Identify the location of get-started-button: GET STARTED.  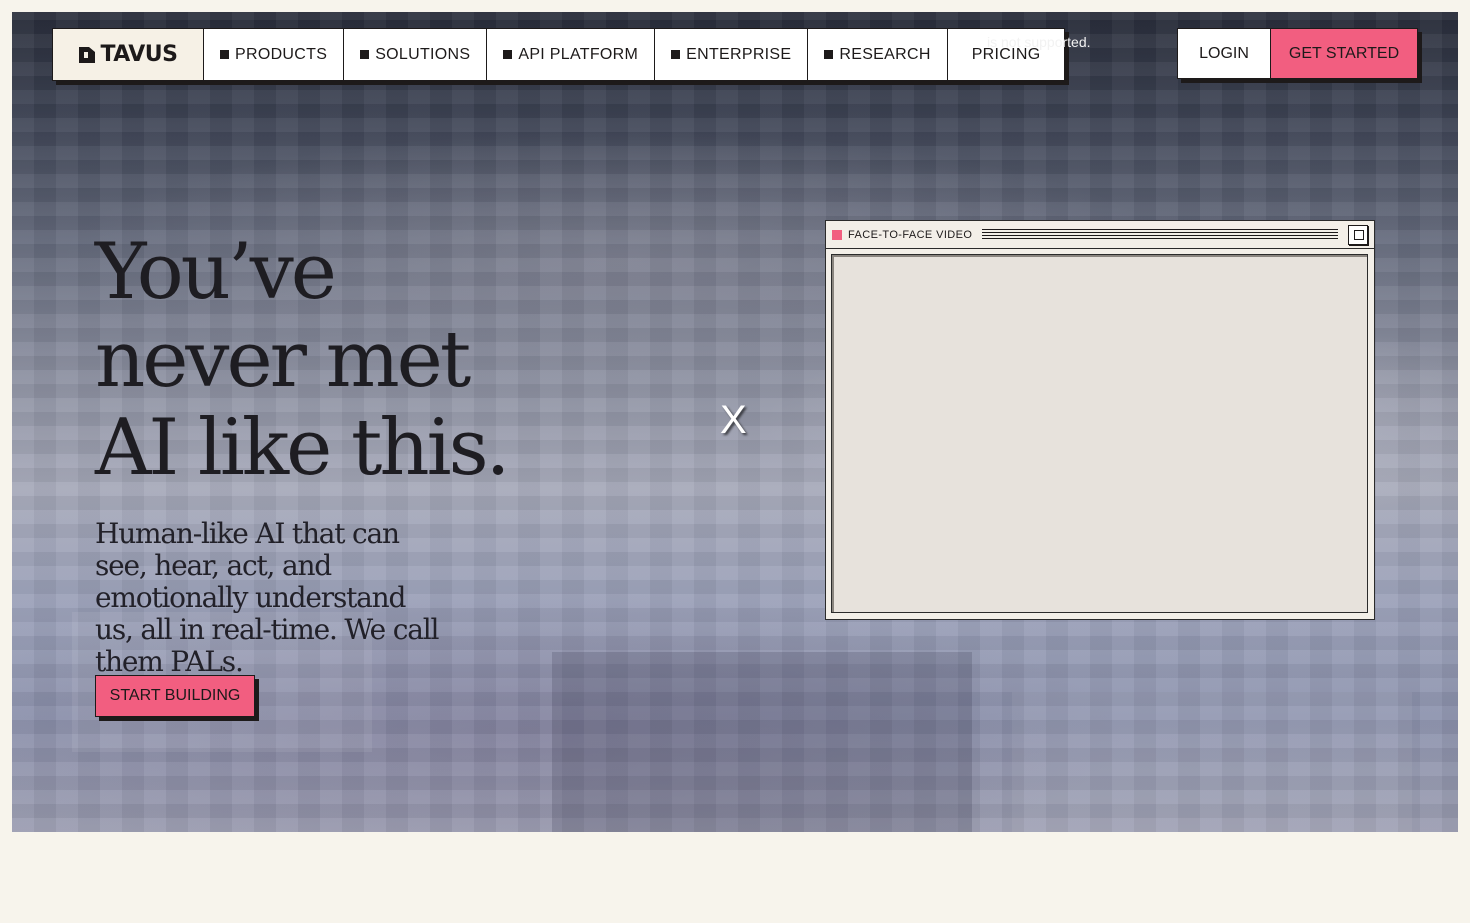
(1344, 53).